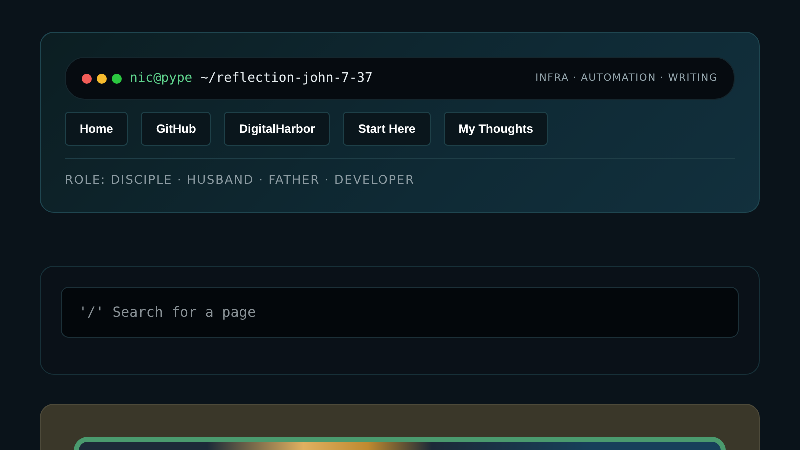  Describe the element at coordinates (96, 129) in the screenshot. I see `nav-button: Home` at that location.